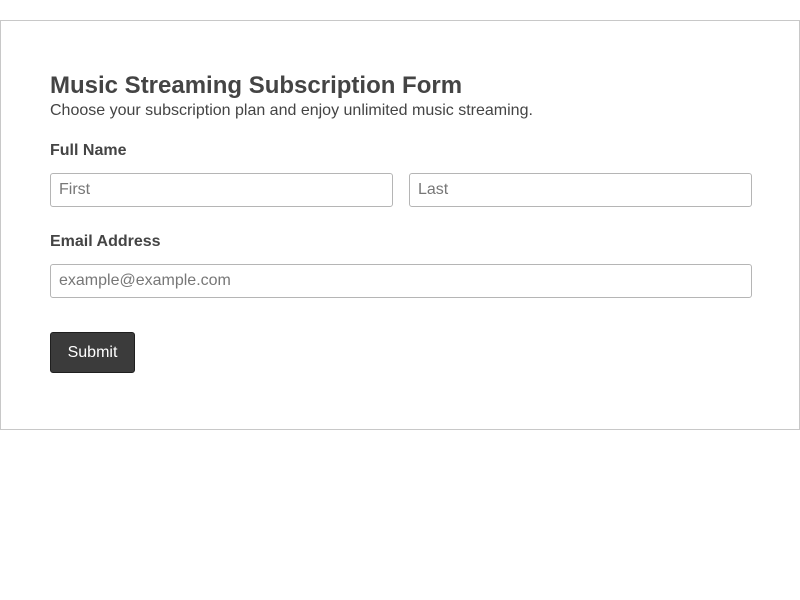  I want to click on submit-button: Submit, so click(92, 352).